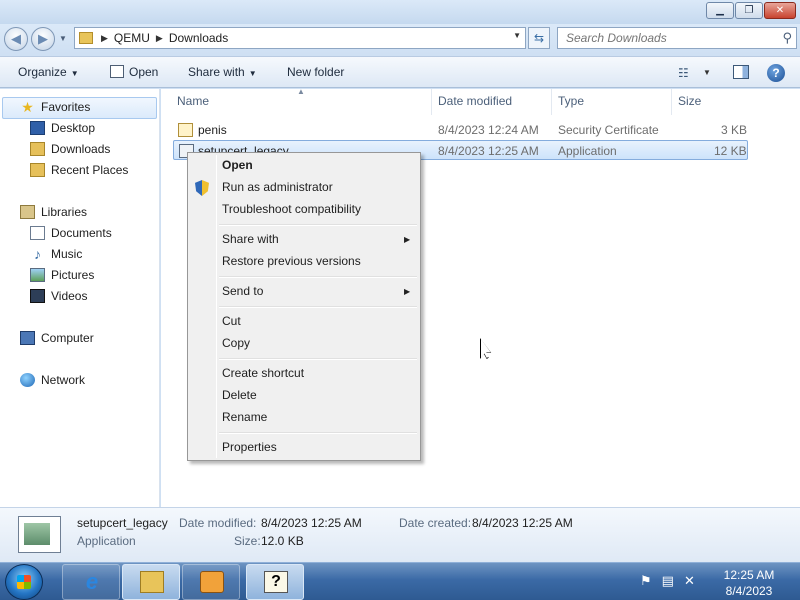 The width and height of the screenshot is (800, 600). Describe the element at coordinates (250, 239) in the screenshot. I see `menu-item-share-with: Share with` at that location.